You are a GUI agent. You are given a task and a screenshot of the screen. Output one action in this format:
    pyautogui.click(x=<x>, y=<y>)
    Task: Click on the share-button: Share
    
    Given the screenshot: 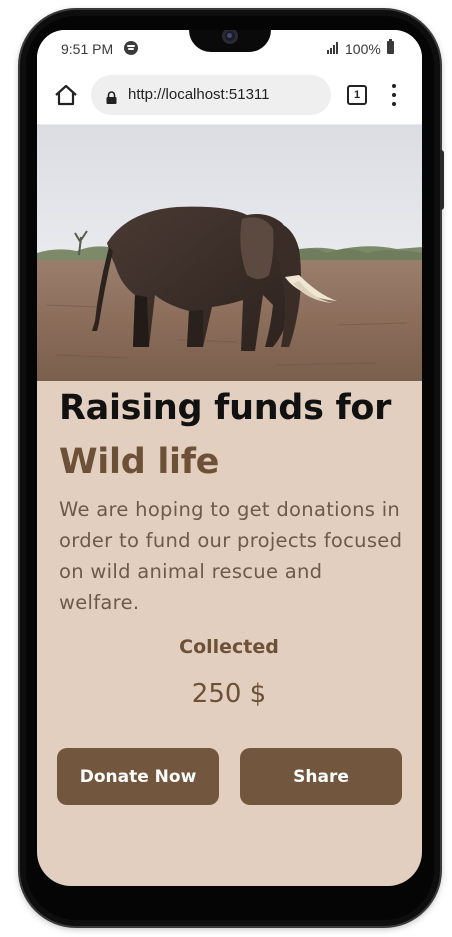 What is the action you would take?
    pyautogui.click(x=321, y=776)
    